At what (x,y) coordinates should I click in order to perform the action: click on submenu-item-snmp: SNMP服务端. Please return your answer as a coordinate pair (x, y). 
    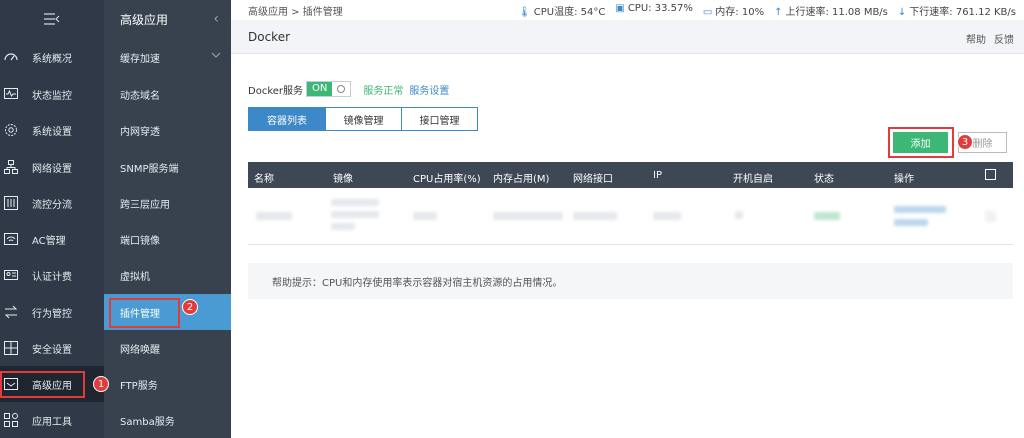
    Looking at the image, I should click on (167, 167).